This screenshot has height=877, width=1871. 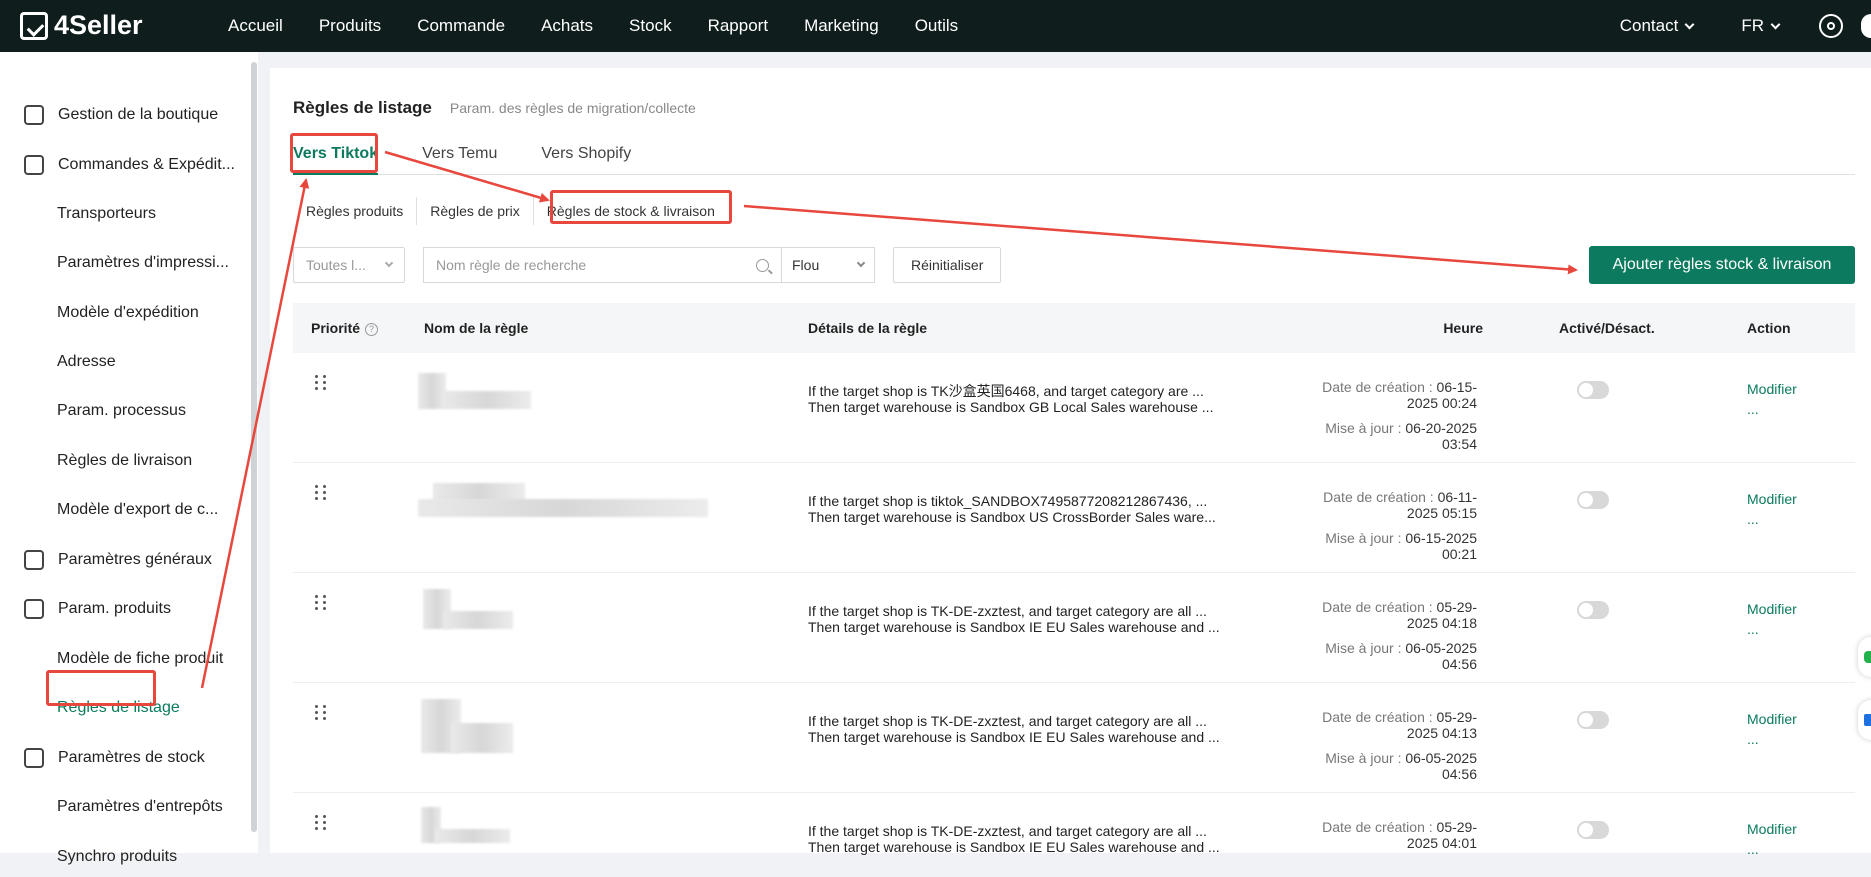 I want to click on search-icon, so click(x=762, y=265).